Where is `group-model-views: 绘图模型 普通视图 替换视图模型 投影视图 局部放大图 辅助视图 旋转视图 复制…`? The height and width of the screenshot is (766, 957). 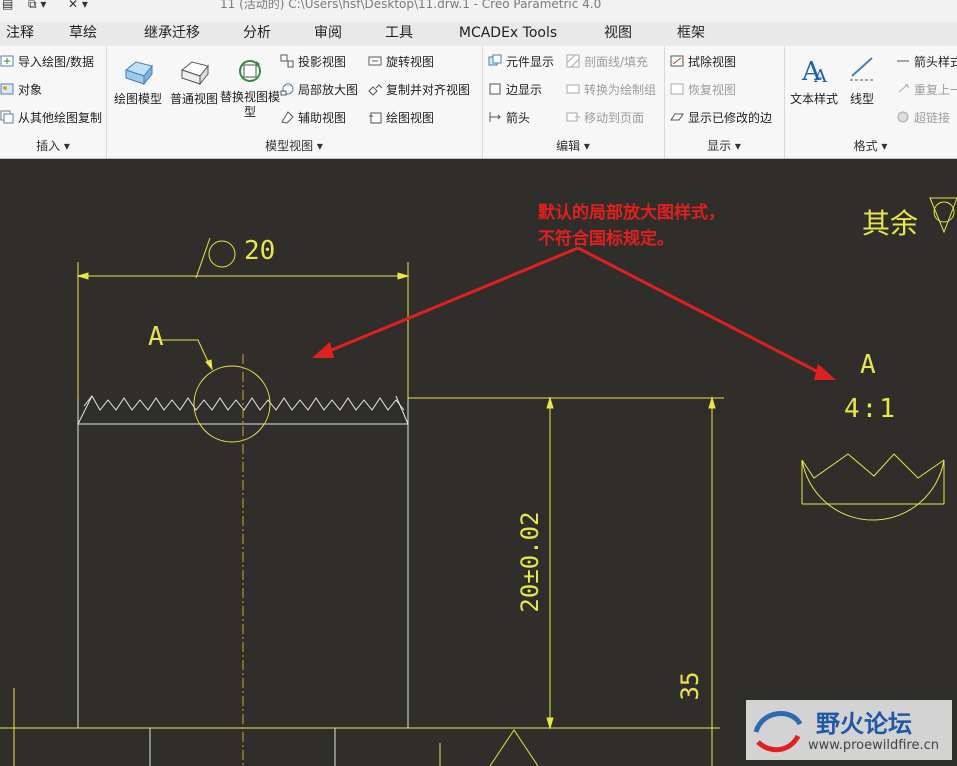 group-model-views: 绘图模型 普通视图 替换视图模型 投影视图 局部放大图 辅助视图 旋转视图 复制… is located at coordinates (294, 102).